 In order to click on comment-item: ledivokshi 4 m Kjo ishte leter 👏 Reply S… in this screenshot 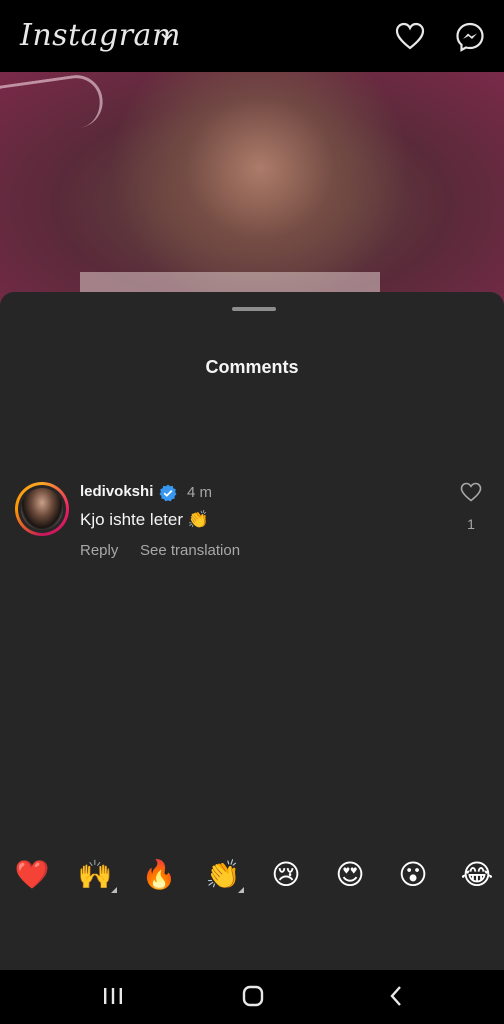, I will do `click(252, 527)`.